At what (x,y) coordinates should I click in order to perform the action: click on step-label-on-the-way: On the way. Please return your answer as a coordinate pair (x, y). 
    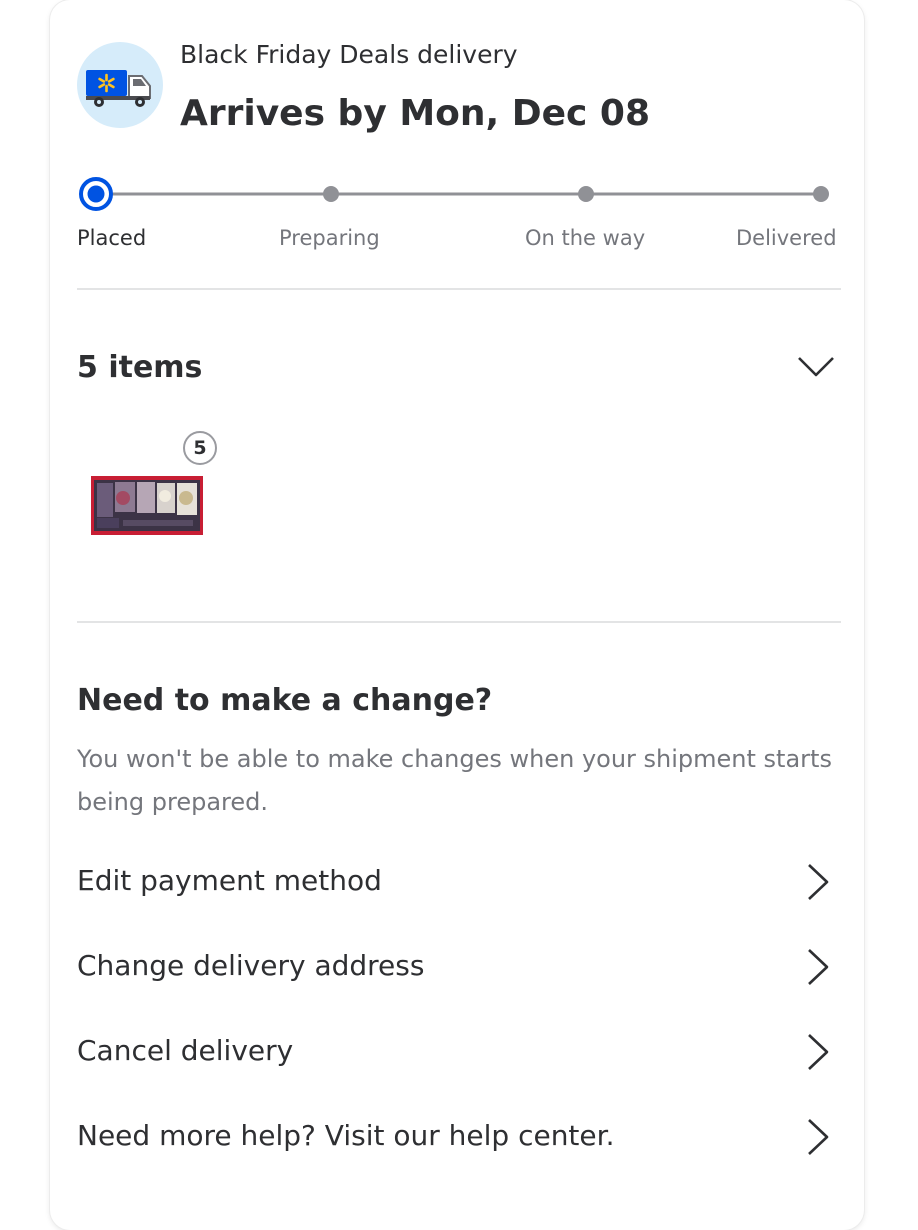
    Looking at the image, I should click on (585, 238).